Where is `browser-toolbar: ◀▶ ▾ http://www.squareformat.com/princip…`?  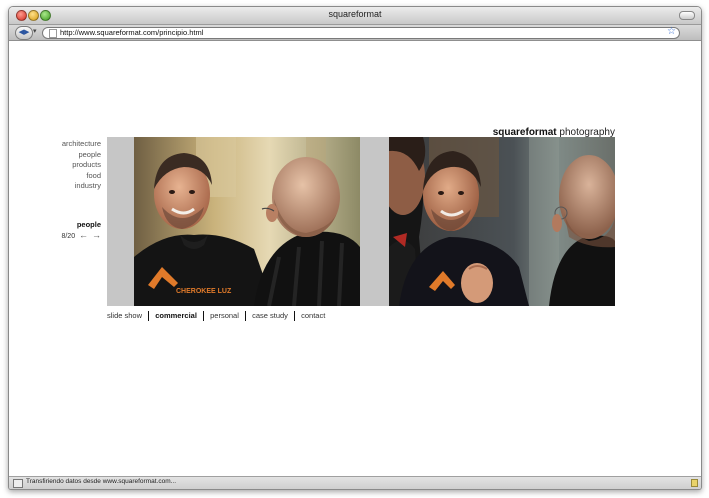 browser-toolbar: ◀▶ ▾ http://www.squareformat.com/princip… is located at coordinates (355, 33).